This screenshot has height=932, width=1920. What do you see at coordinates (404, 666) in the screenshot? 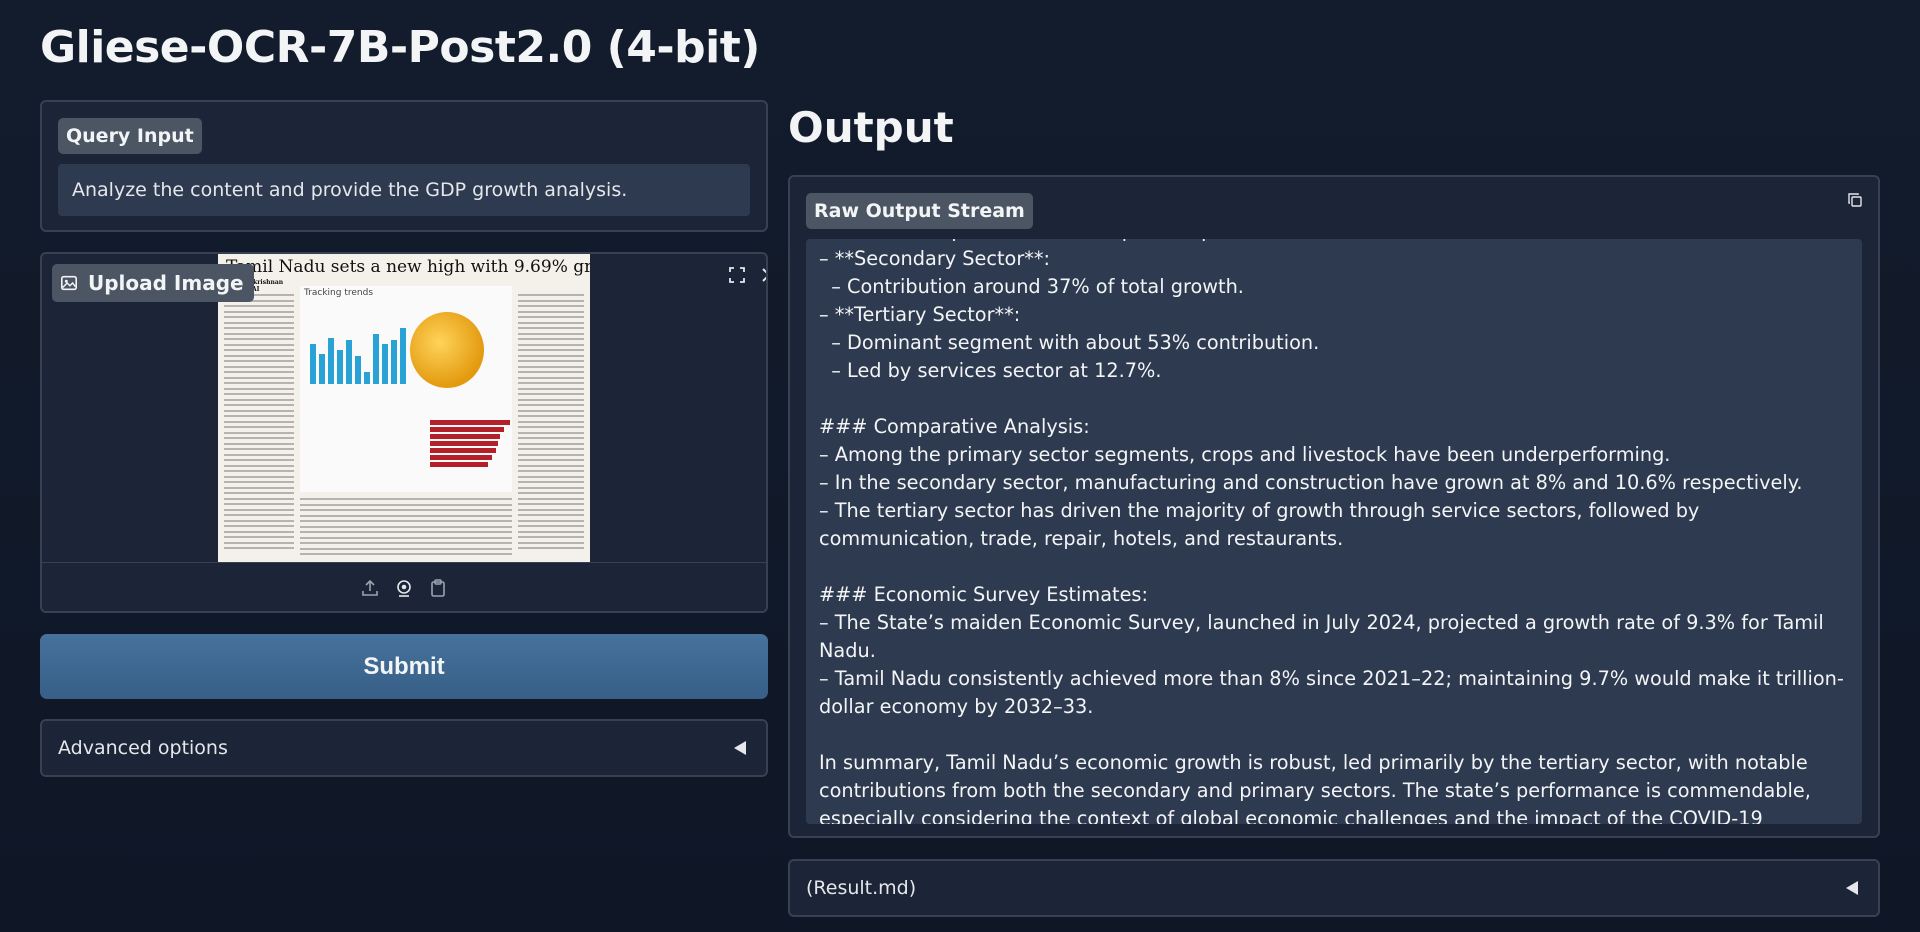
I see `submit-button: Submit` at bounding box center [404, 666].